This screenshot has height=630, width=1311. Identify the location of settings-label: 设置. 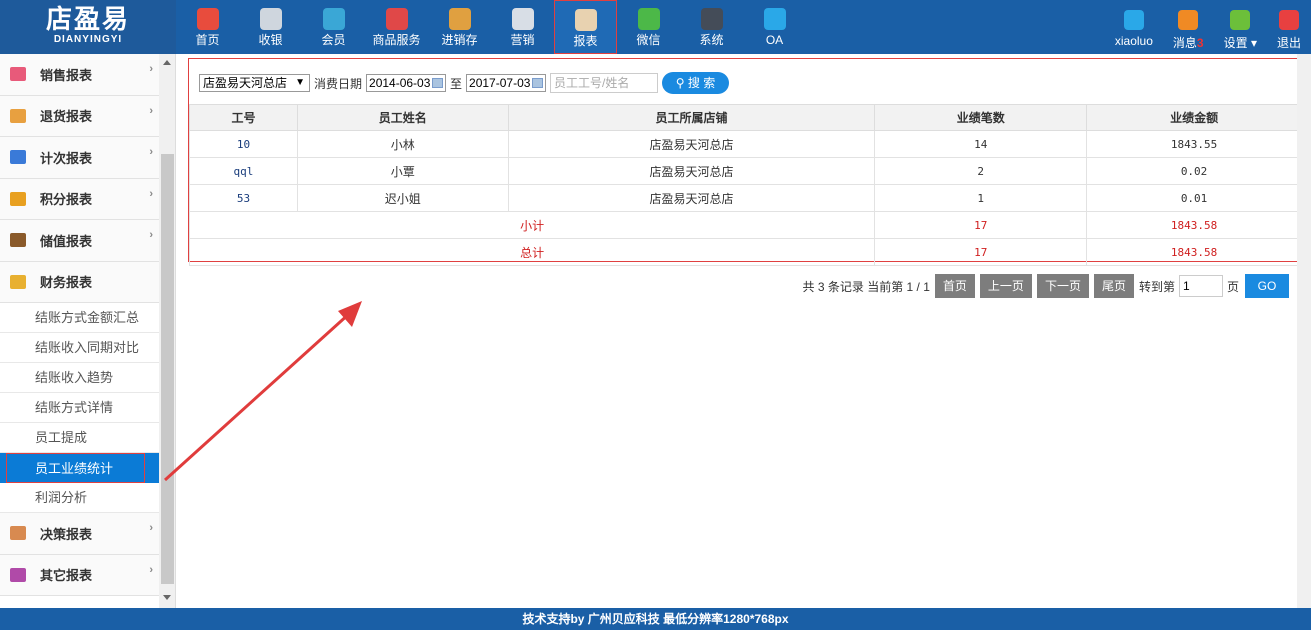
(1235, 43).